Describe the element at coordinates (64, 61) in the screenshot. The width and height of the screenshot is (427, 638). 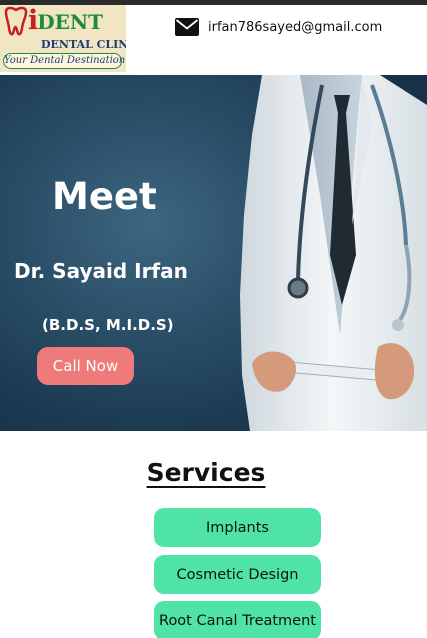
I see `logo-tagline: Your Dental Destination` at that location.